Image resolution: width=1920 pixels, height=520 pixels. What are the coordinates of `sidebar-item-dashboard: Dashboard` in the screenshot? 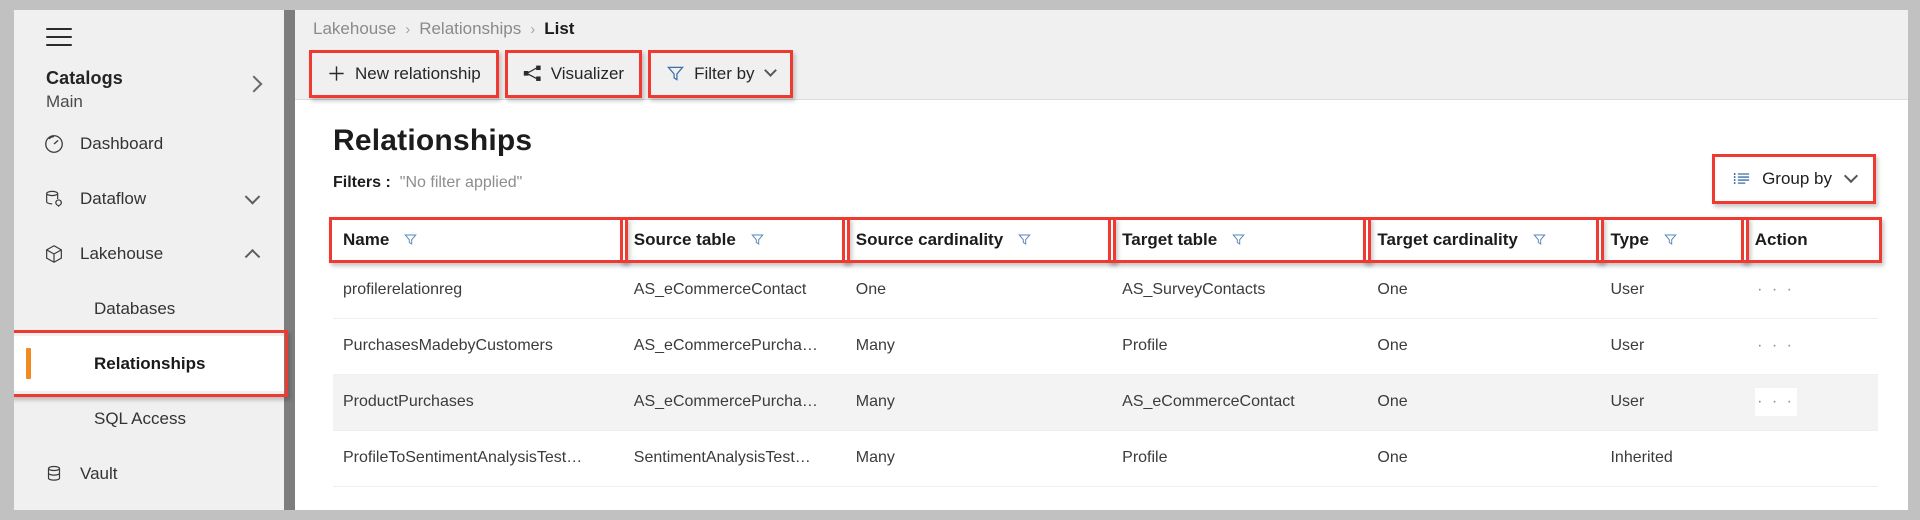 It's located at (149, 143).